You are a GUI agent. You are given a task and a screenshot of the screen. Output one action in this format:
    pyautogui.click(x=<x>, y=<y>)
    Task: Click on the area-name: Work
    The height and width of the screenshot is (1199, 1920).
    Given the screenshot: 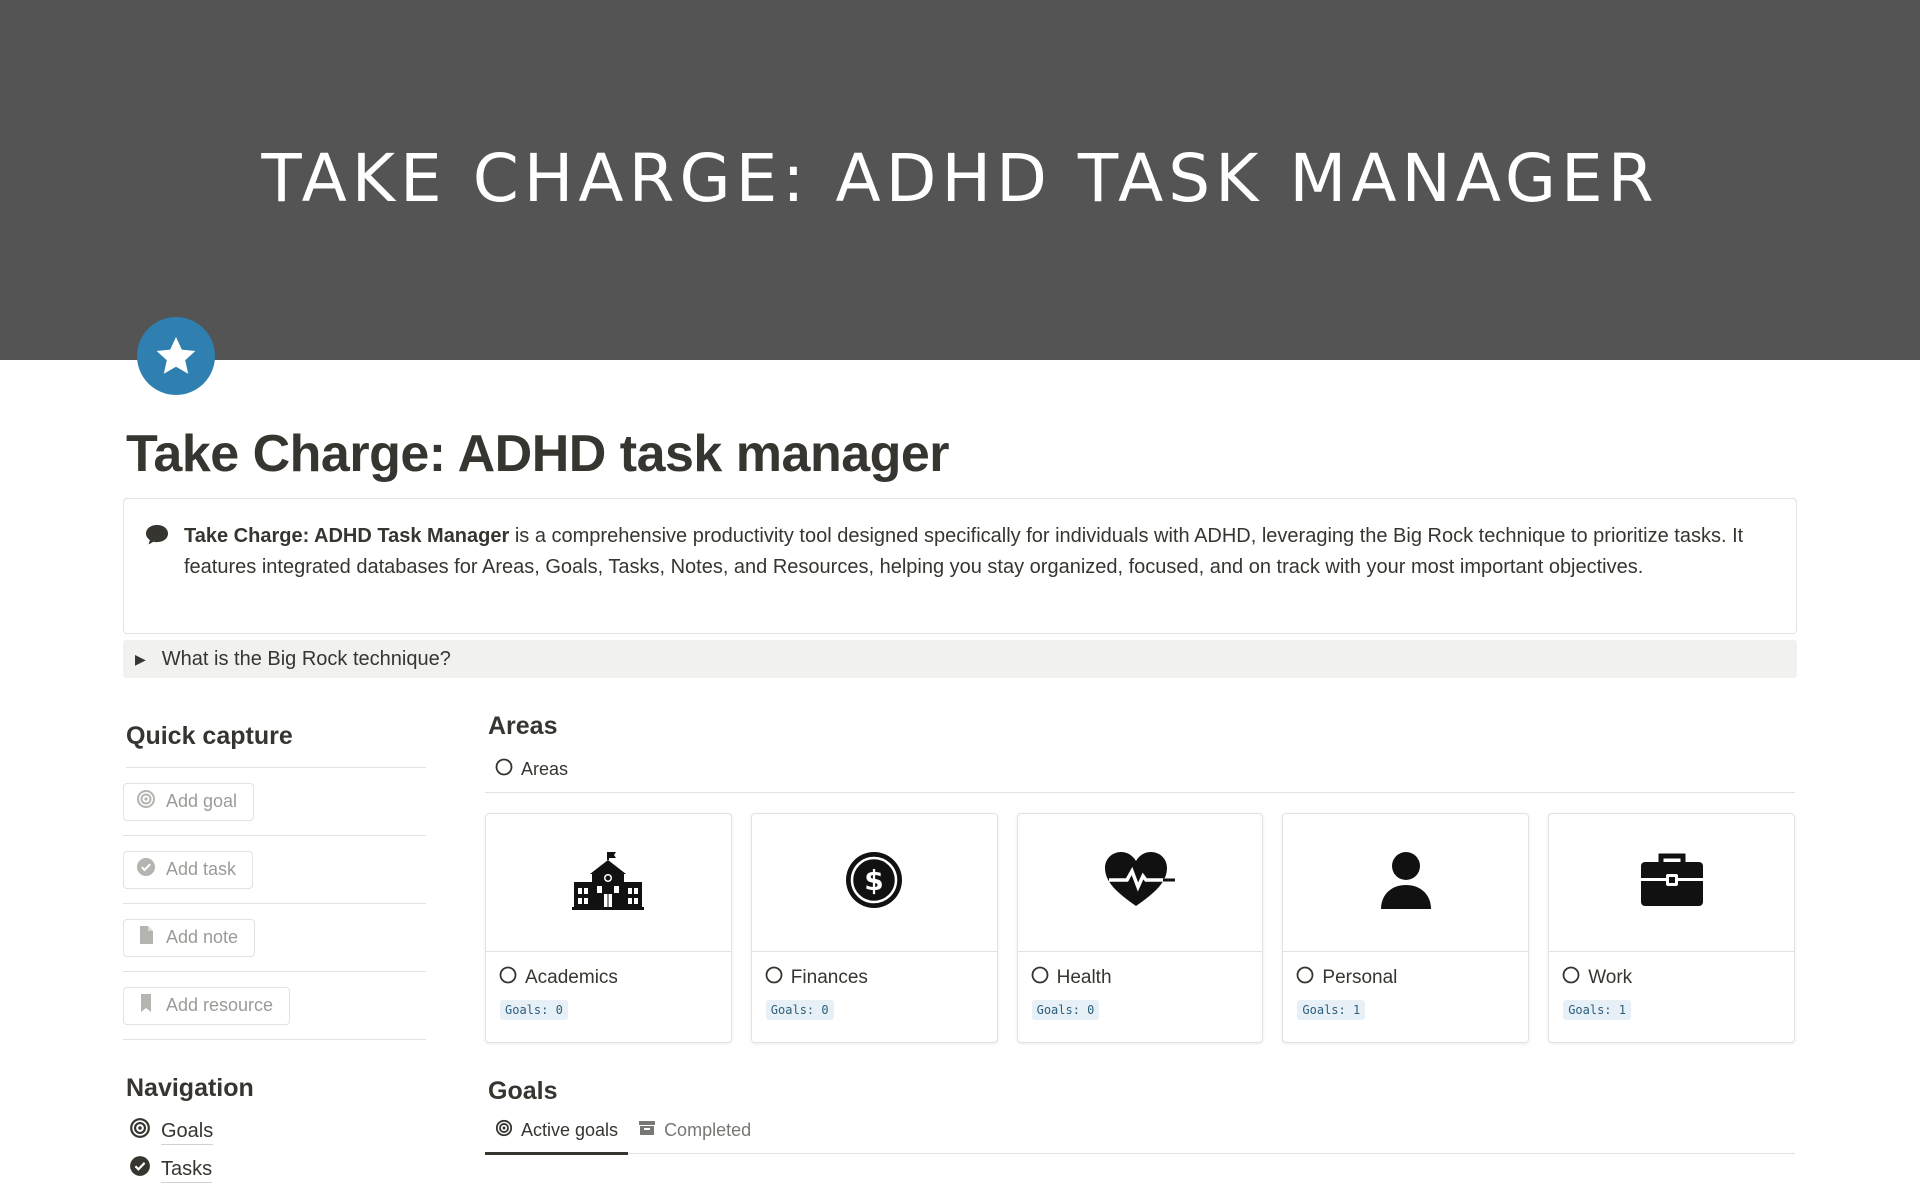 What is the action you would take?
    pyautogui.click(x=1610, y=977)
    